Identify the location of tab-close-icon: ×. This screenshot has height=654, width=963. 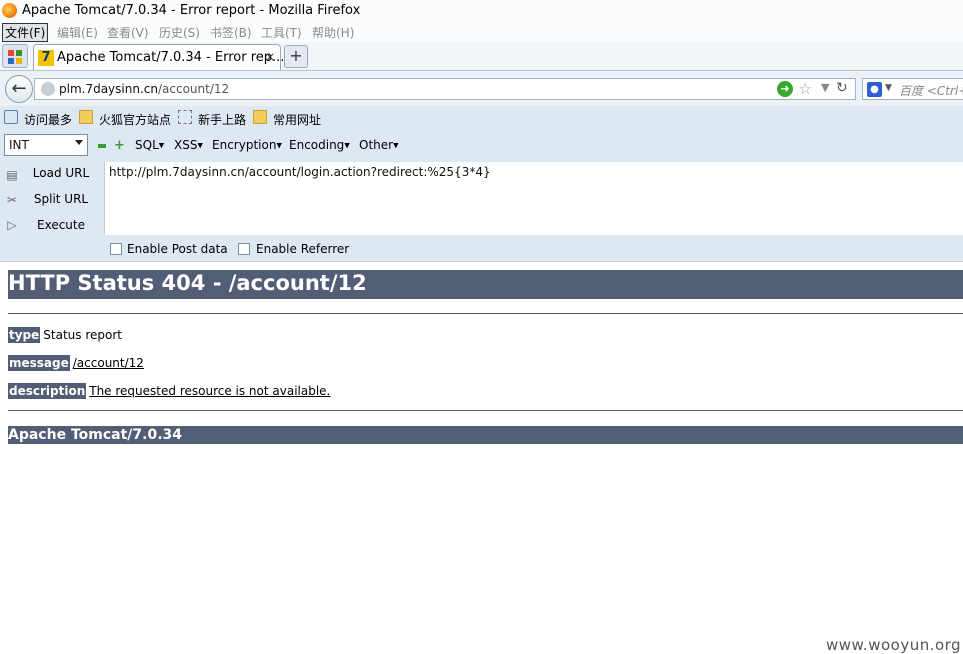
(270, 57).